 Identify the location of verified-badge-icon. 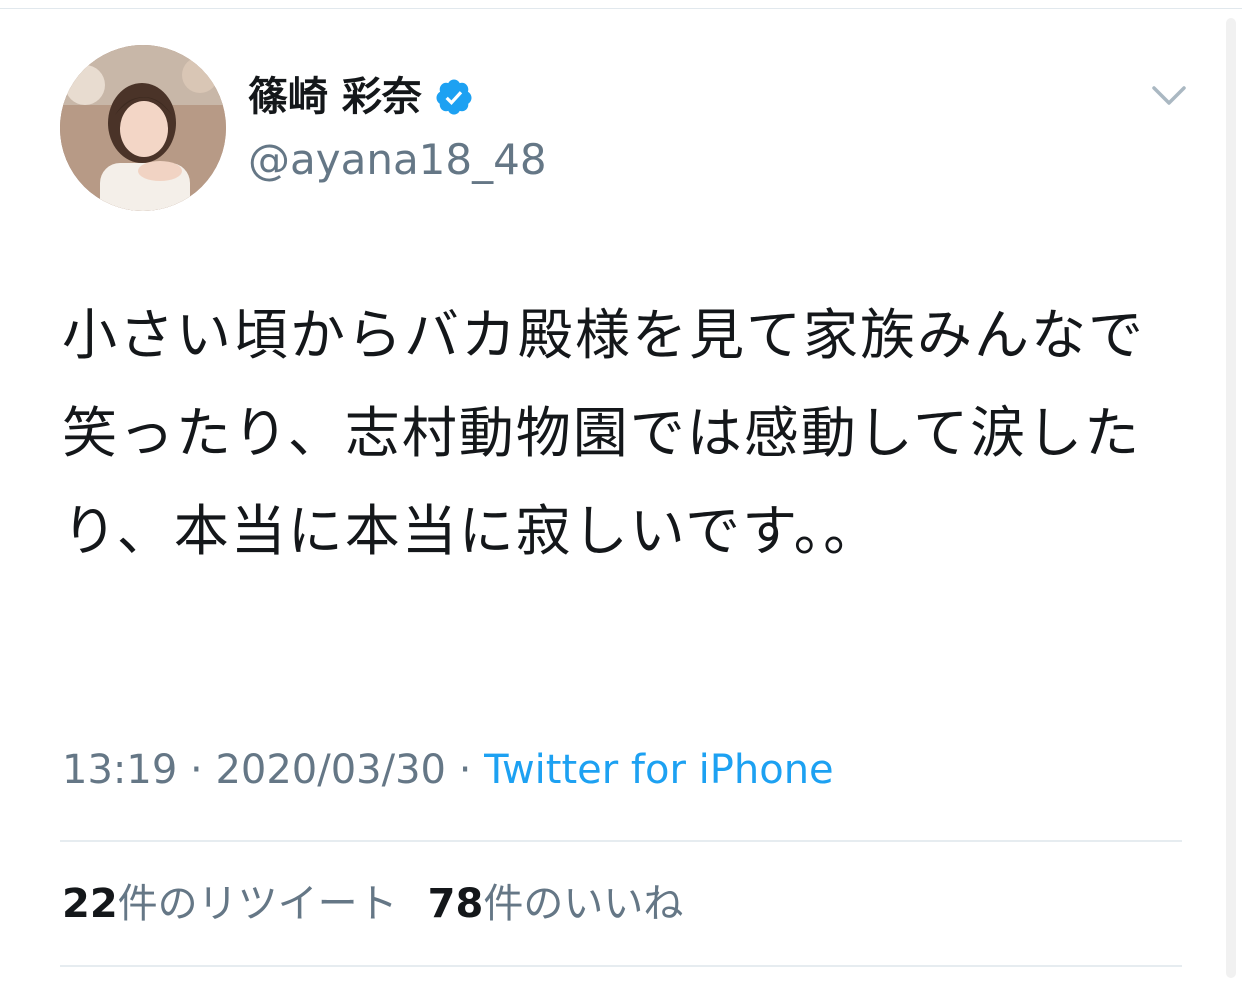
(454, 97).